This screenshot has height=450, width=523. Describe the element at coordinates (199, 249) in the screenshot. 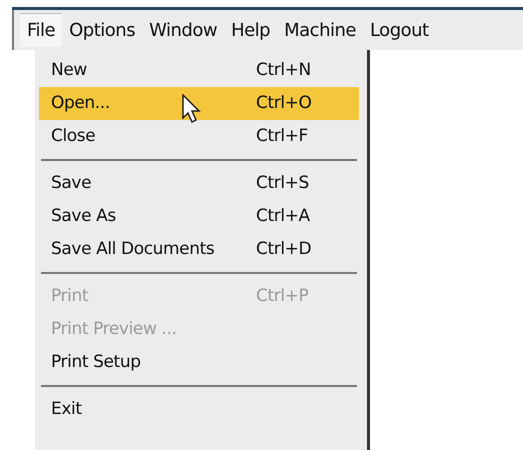

I see `menu-item: Save All Documents Ctrl+D` at that location.